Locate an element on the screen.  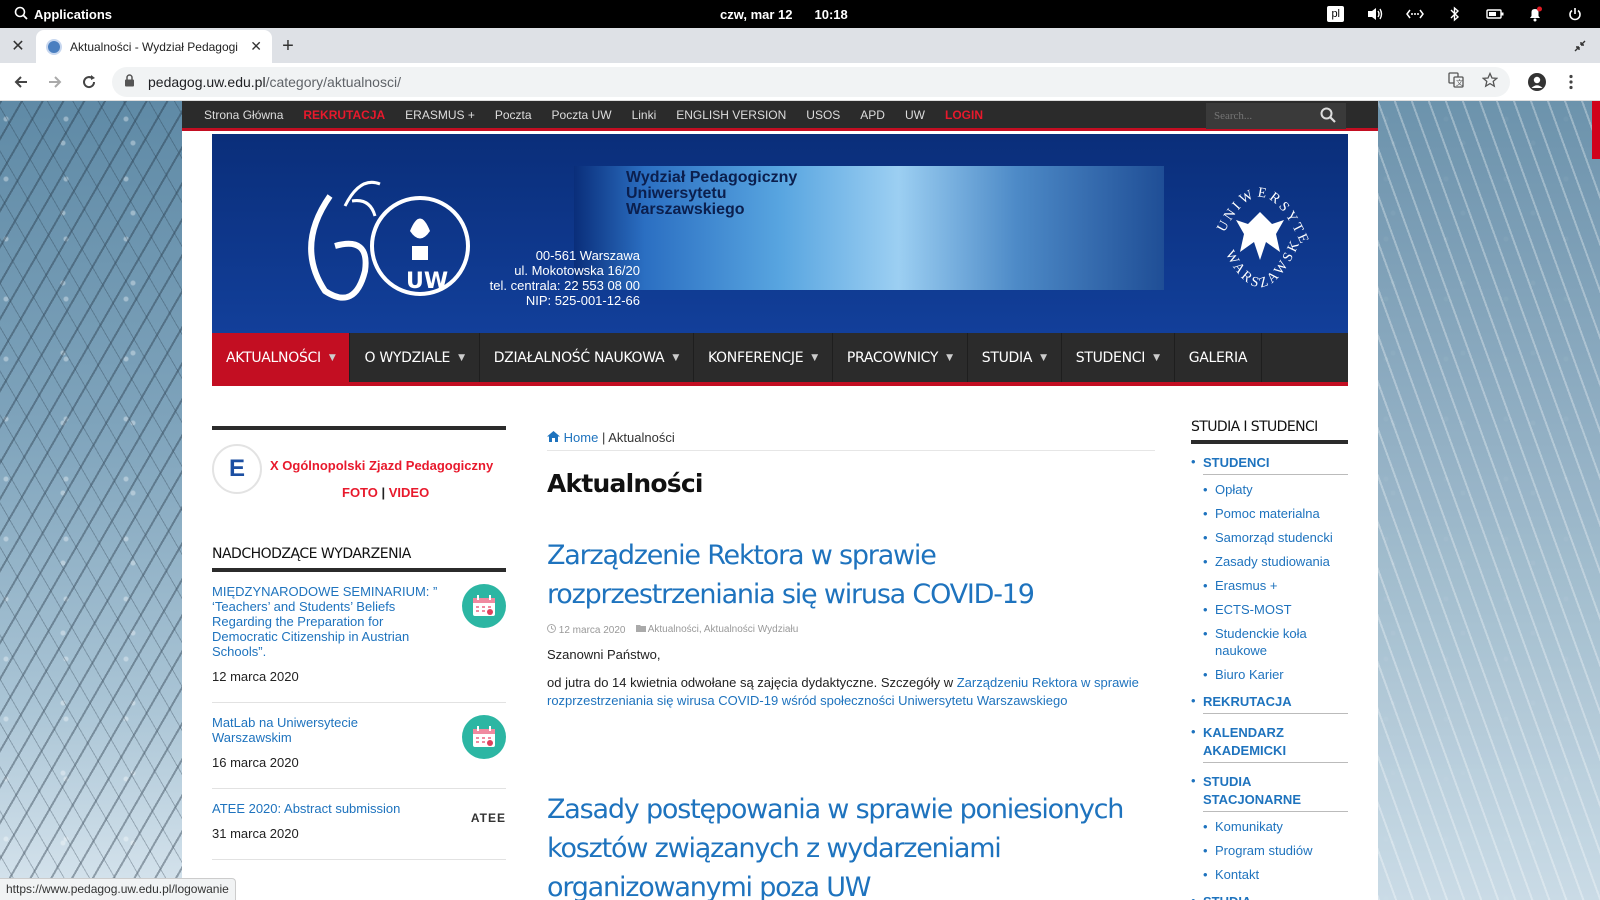
students-menu-group-link: STUDIA STACJONARNE is located at coordinates (1275, 792).